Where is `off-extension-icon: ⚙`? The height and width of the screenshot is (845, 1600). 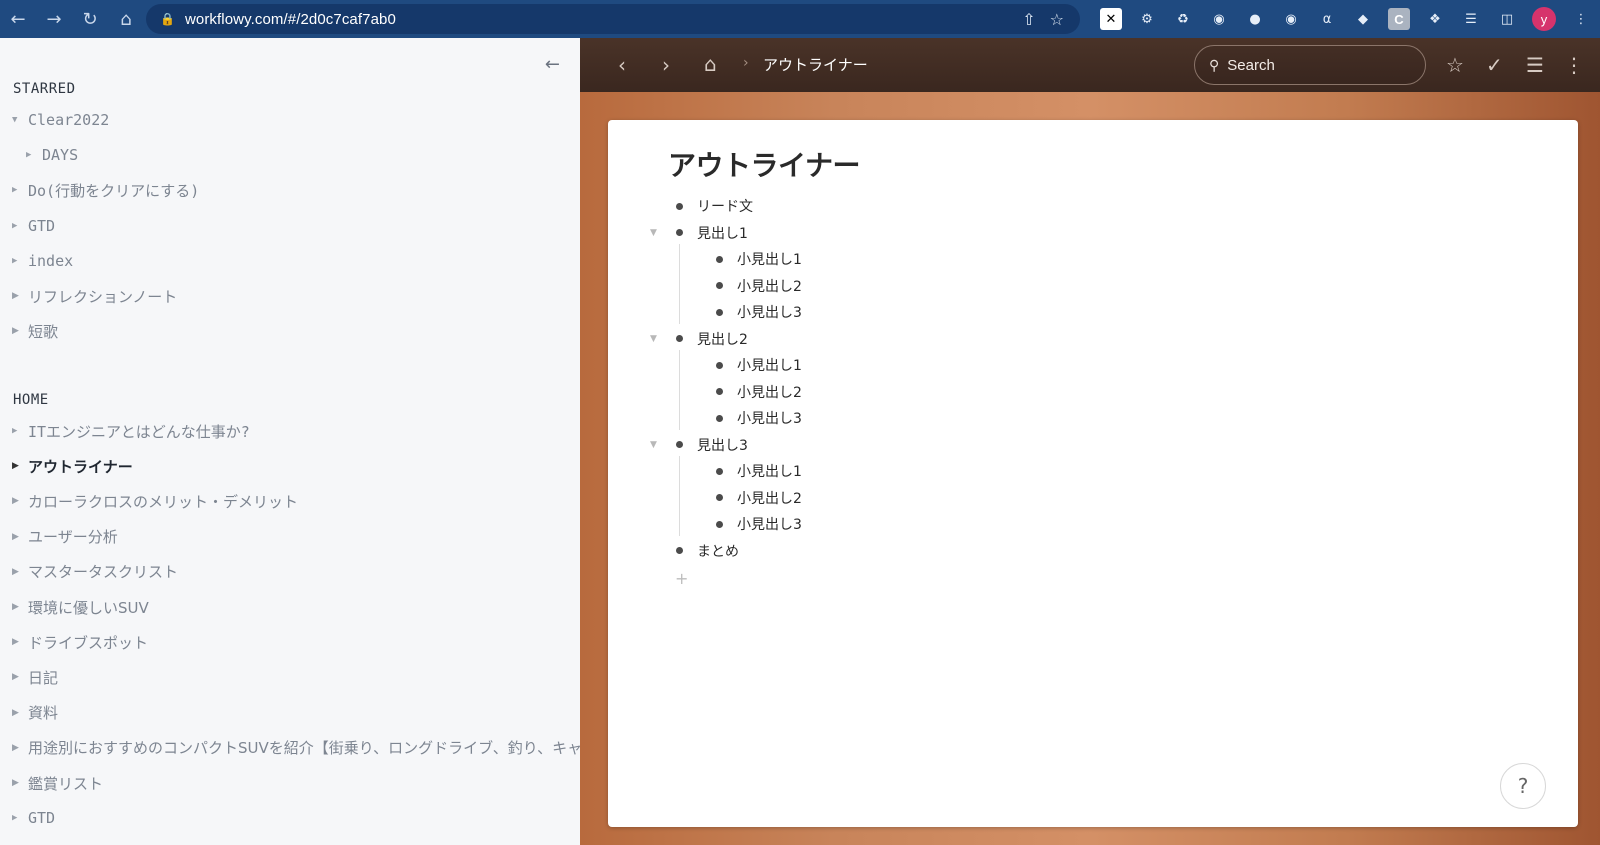
off-extension-icon: ⚙ is located at coordinates (1147, 19).